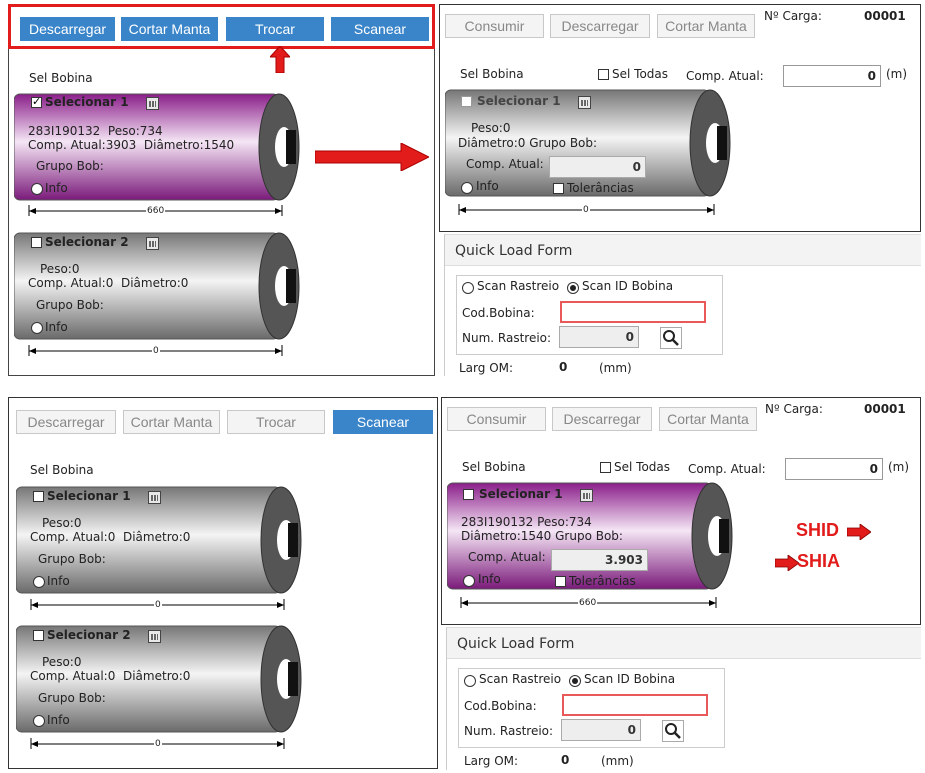 The width and height of the screenshot is (925, 773). What do you see at coordinates (189, 145) in the screenshot?
I see `diam-text: Diâmetro:1540` at bounding box center [189, 145].